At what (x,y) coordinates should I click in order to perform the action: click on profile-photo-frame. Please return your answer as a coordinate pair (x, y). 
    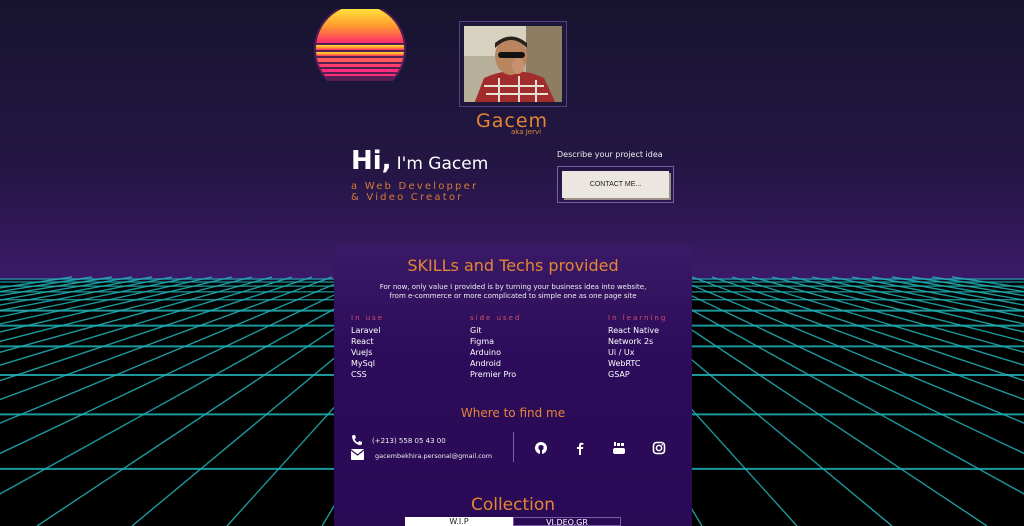
    Looking at the image, I should click on (513, 64).